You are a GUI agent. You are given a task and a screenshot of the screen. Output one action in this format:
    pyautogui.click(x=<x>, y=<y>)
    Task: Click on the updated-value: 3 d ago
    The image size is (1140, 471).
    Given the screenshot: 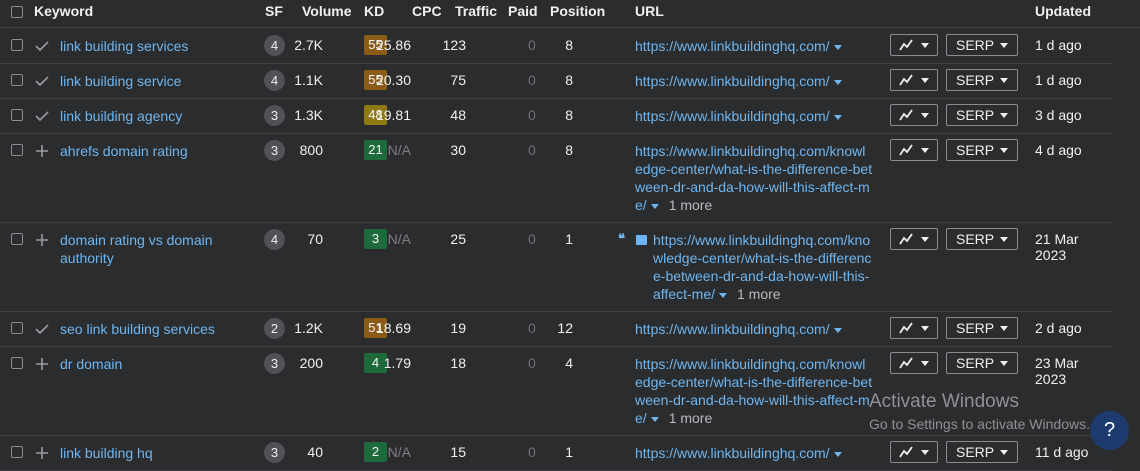 What is the action you would take?
    pyautogui.click(x=1058, y=115)
    